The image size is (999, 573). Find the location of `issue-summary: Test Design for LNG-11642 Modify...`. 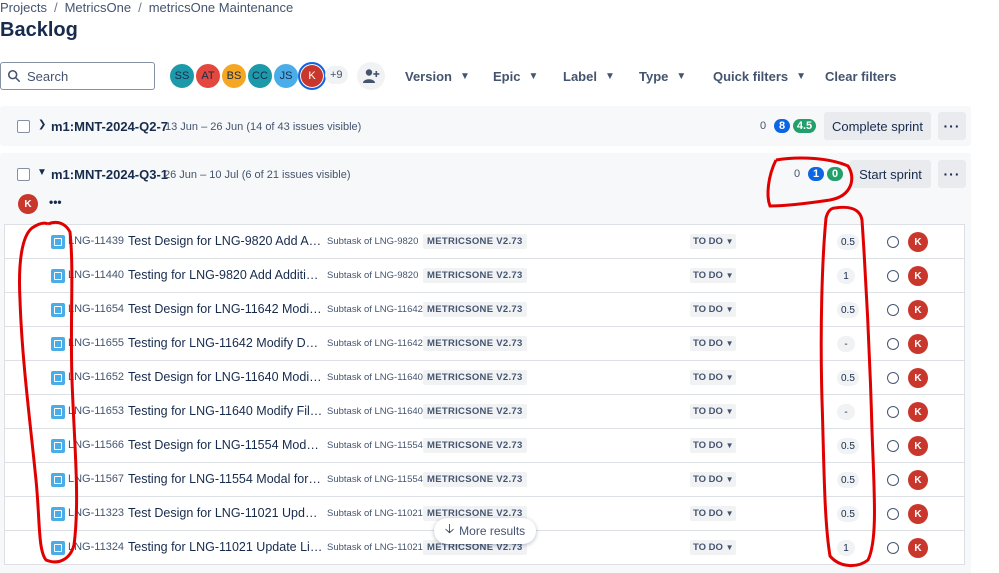

issue-summary: Test Design for LNG-11642 Modify... is located at coordinates (226, 309).